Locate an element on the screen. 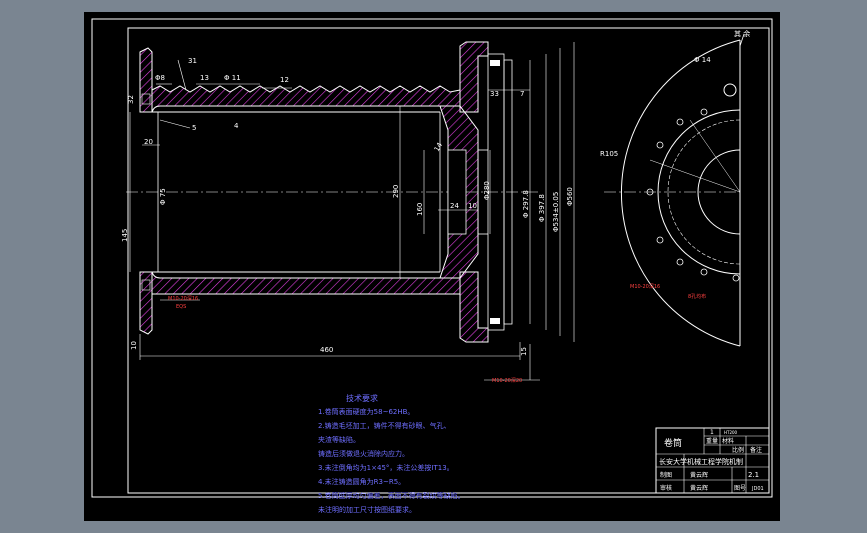 This screenshot has height=533, width=867. dim-phi280: Φ280 is located at coordinates (487, 190).